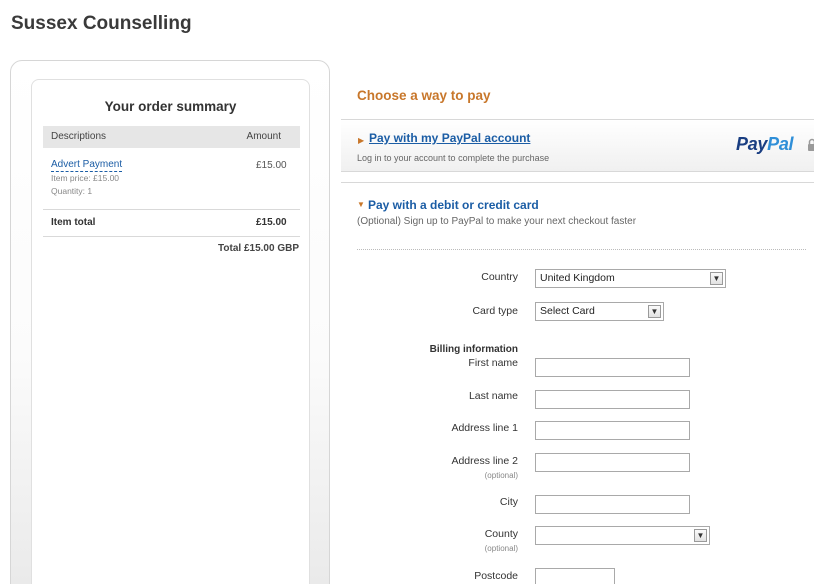 This screenshot has height=584, width=814. I want to click on lock-icon, so click(811, 144).